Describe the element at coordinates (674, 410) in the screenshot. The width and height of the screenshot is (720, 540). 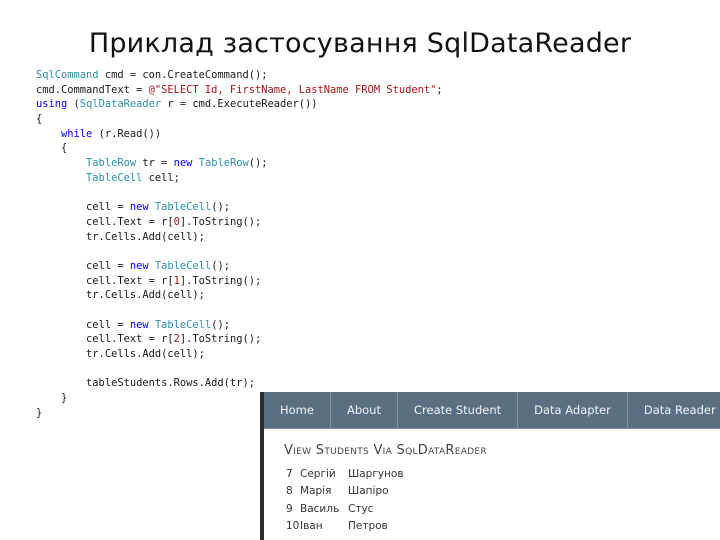
I see `nav-data-reader: Data Reader` at that location.